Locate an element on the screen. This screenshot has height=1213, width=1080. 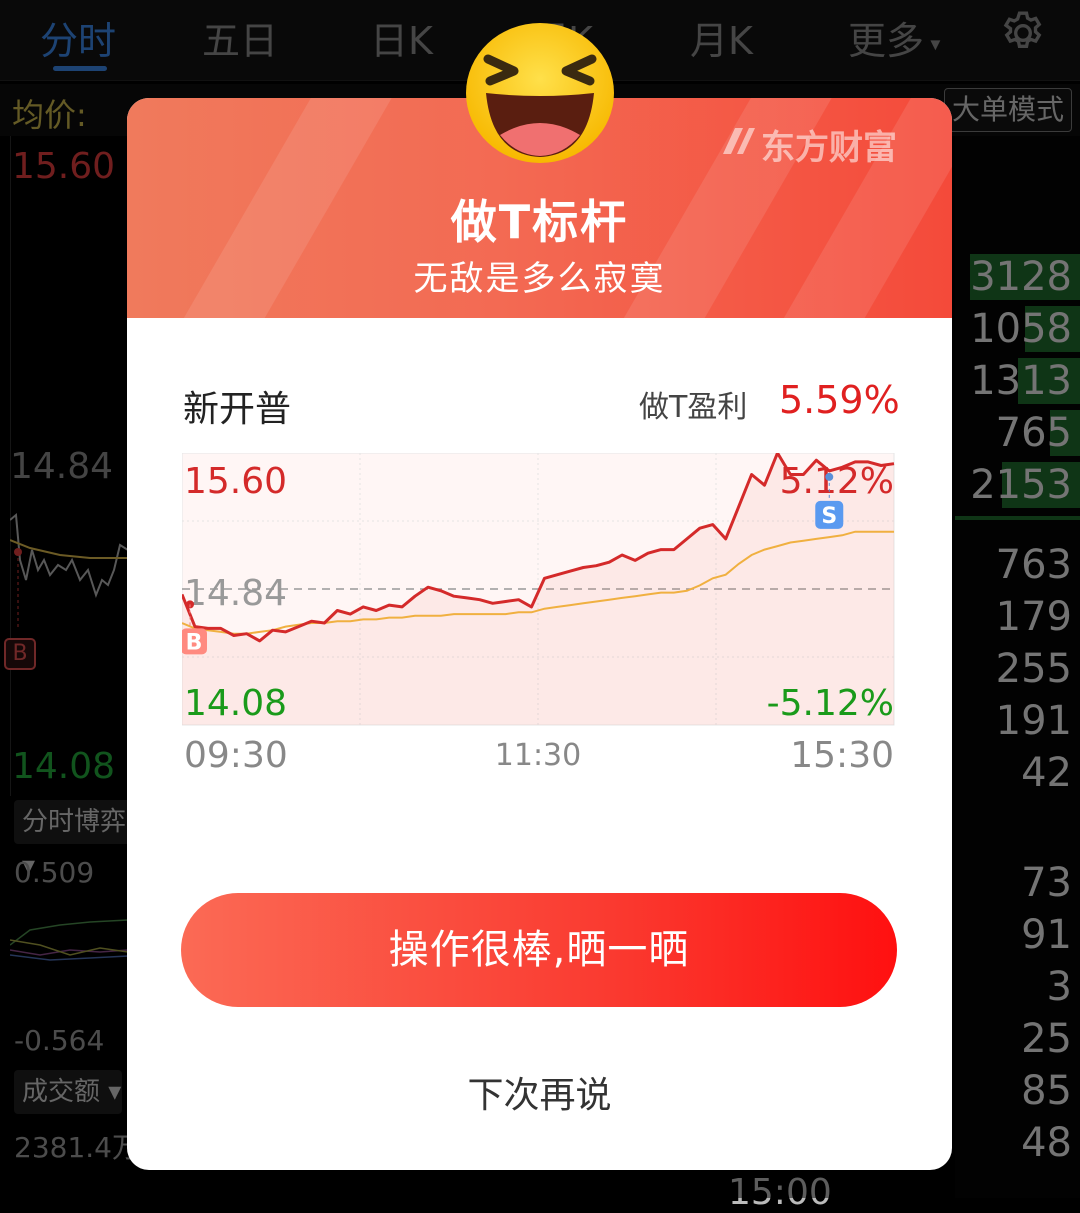
x-tick-label: 09:30 is located at coordinates (236, 755).